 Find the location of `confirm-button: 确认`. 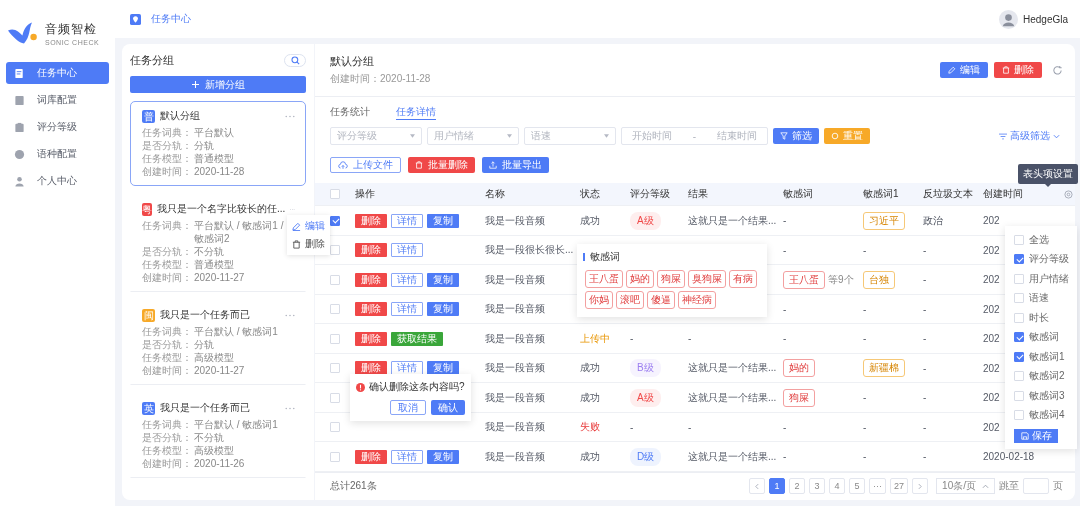

confirm-button: 确认 is located at coordinates (447, 407).